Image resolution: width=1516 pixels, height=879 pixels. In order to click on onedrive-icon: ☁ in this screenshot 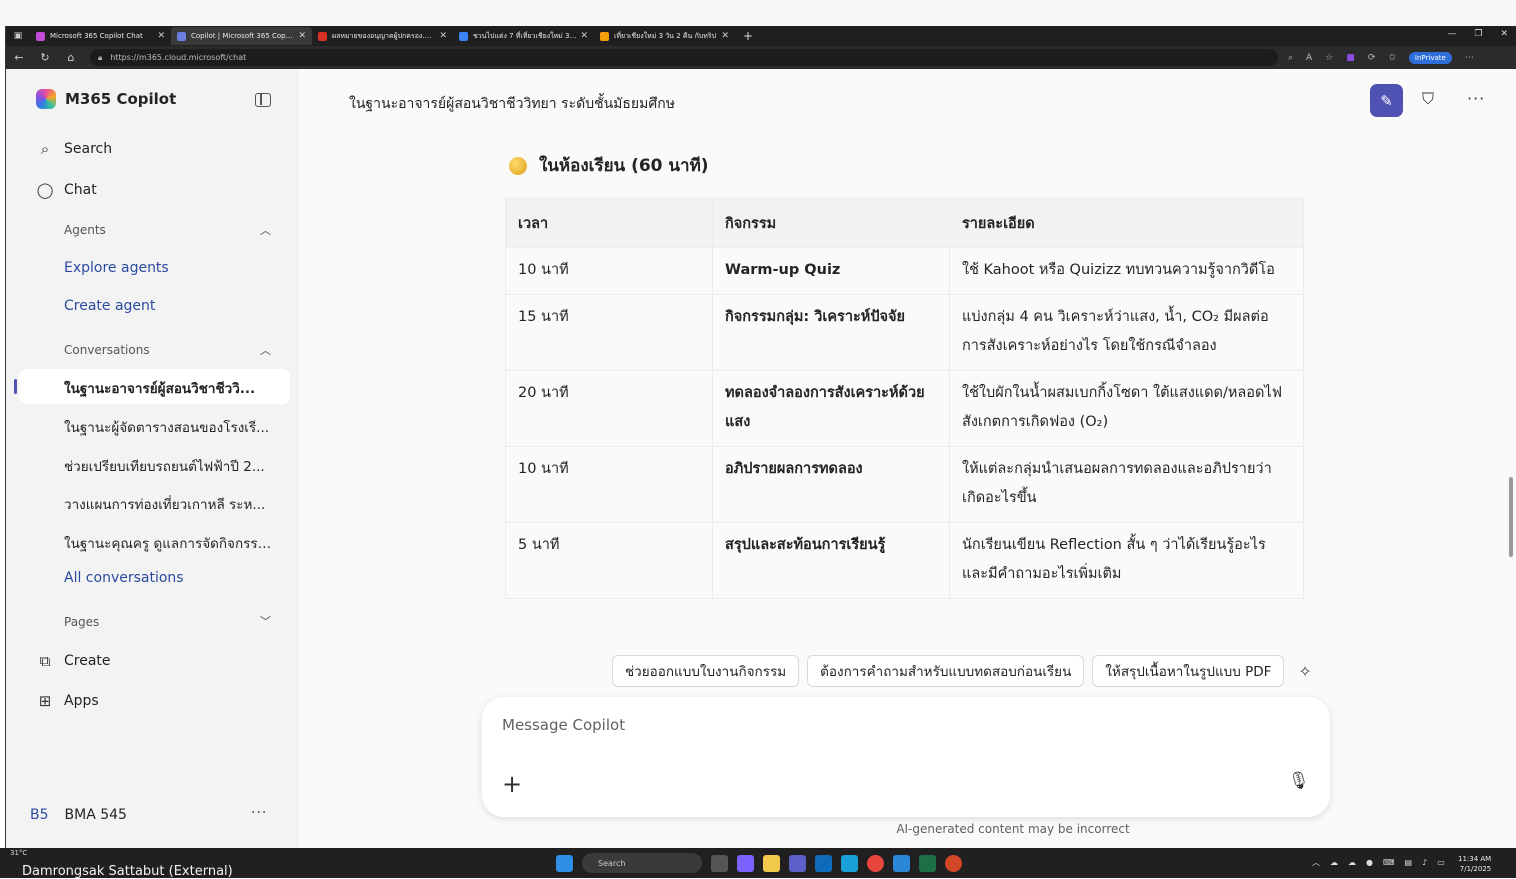, I will do `click(1352, 862)`.